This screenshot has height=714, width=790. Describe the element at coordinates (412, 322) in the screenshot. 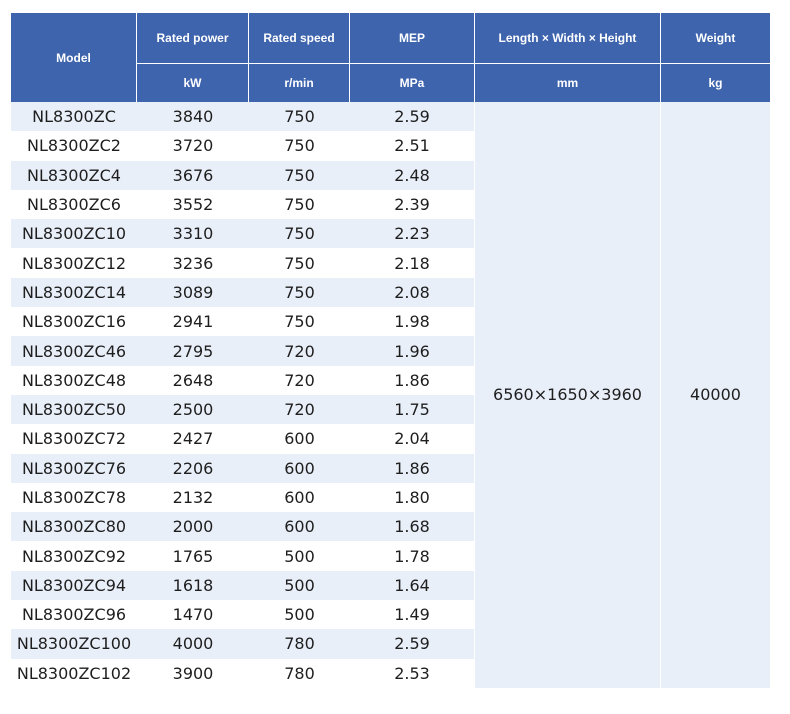

I see `mep-cell: 1.98` at that location.